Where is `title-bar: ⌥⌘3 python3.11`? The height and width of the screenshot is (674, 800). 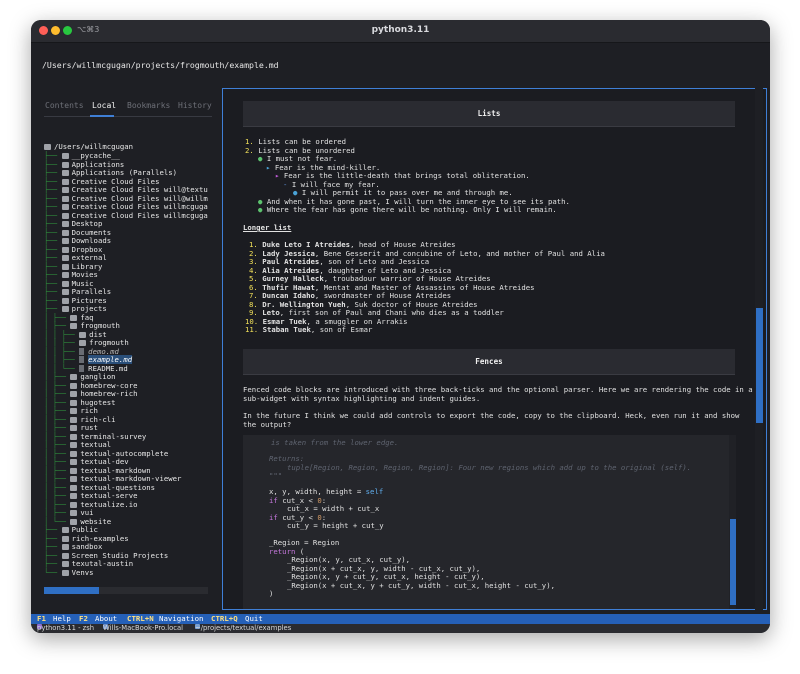
title-bar: ⌥⌘3 python3.11 is located at coordinates (400, 31).